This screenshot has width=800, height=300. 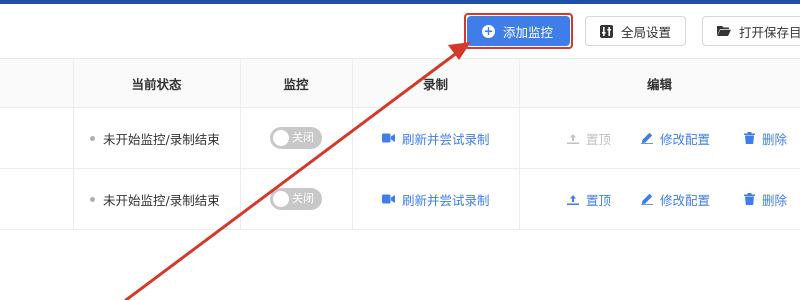 What do you see at coordinates (296, 84) in the screenshot?
I see `column-header-monitor: 监控` at bounding box center [296, 84].